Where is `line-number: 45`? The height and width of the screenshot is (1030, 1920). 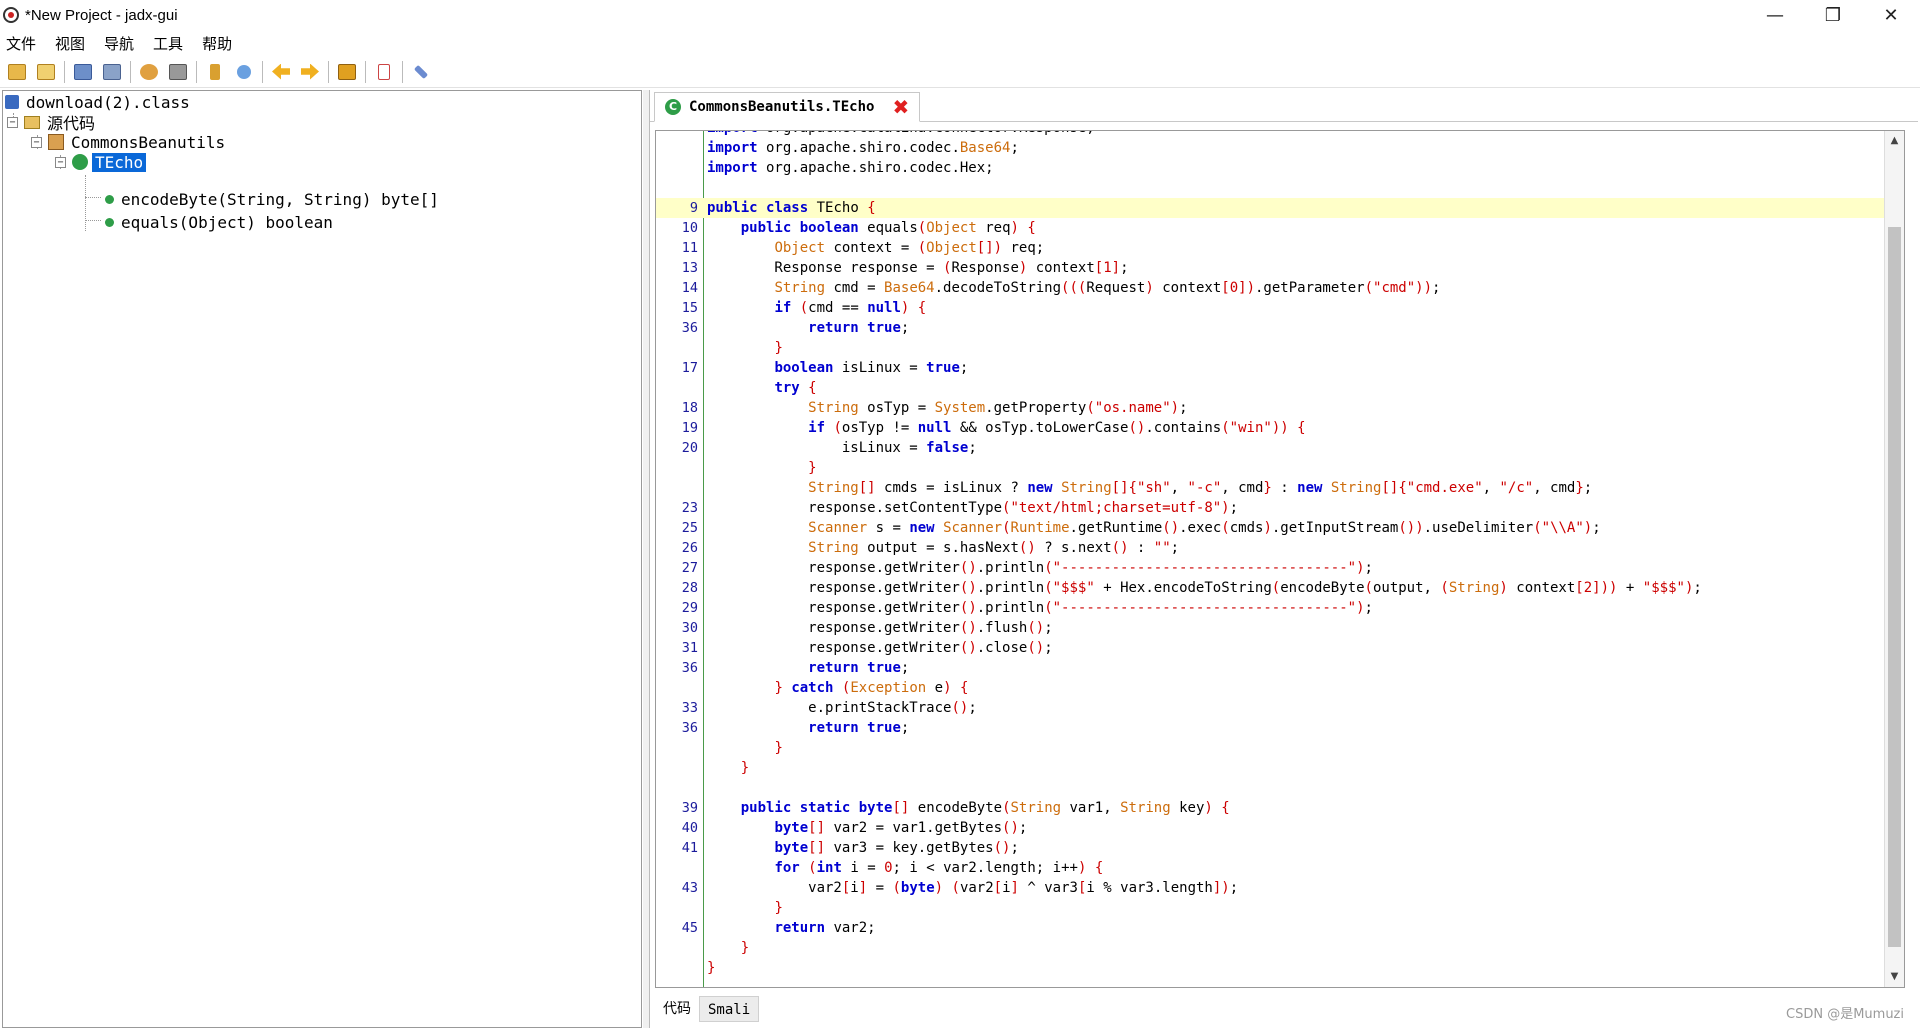
line-number: 45 is located at coordinates (689, 928).